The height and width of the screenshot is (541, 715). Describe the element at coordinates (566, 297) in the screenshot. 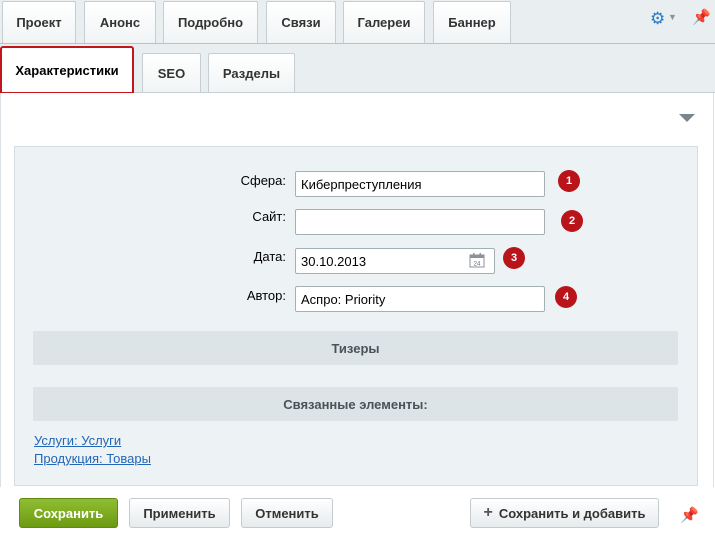

I see `marker-badge-4: 4` at that location.